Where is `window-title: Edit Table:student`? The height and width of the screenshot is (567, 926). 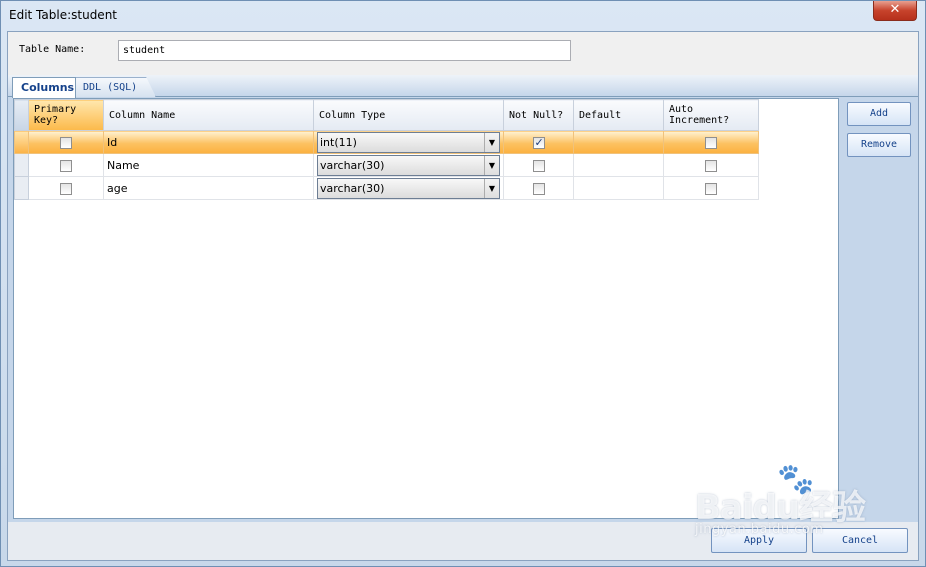 window-title: Edit Table:student is located at coordinates (63, 15).